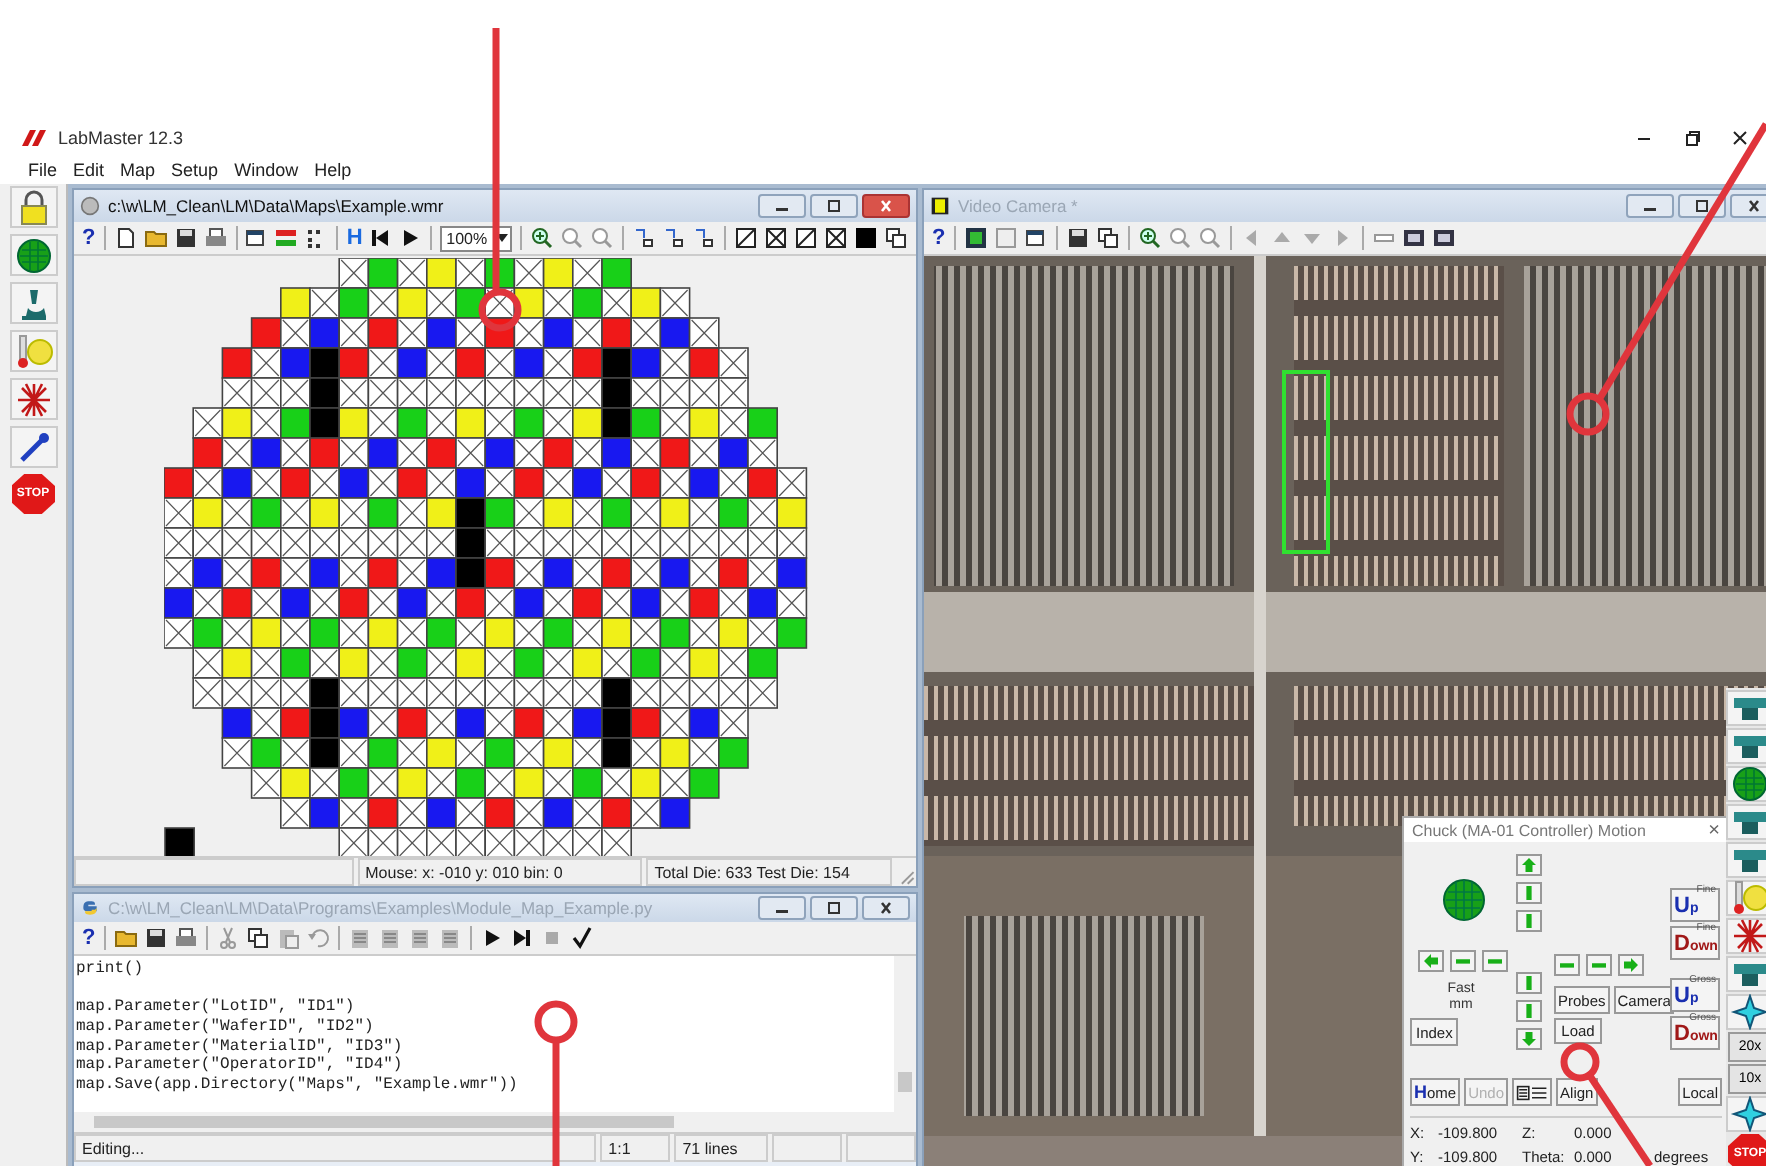 This screenshot has width=1766, height=1166. Describe the element at coordinates (410, 238) in the screenshot. I see `play-icon` at that location.